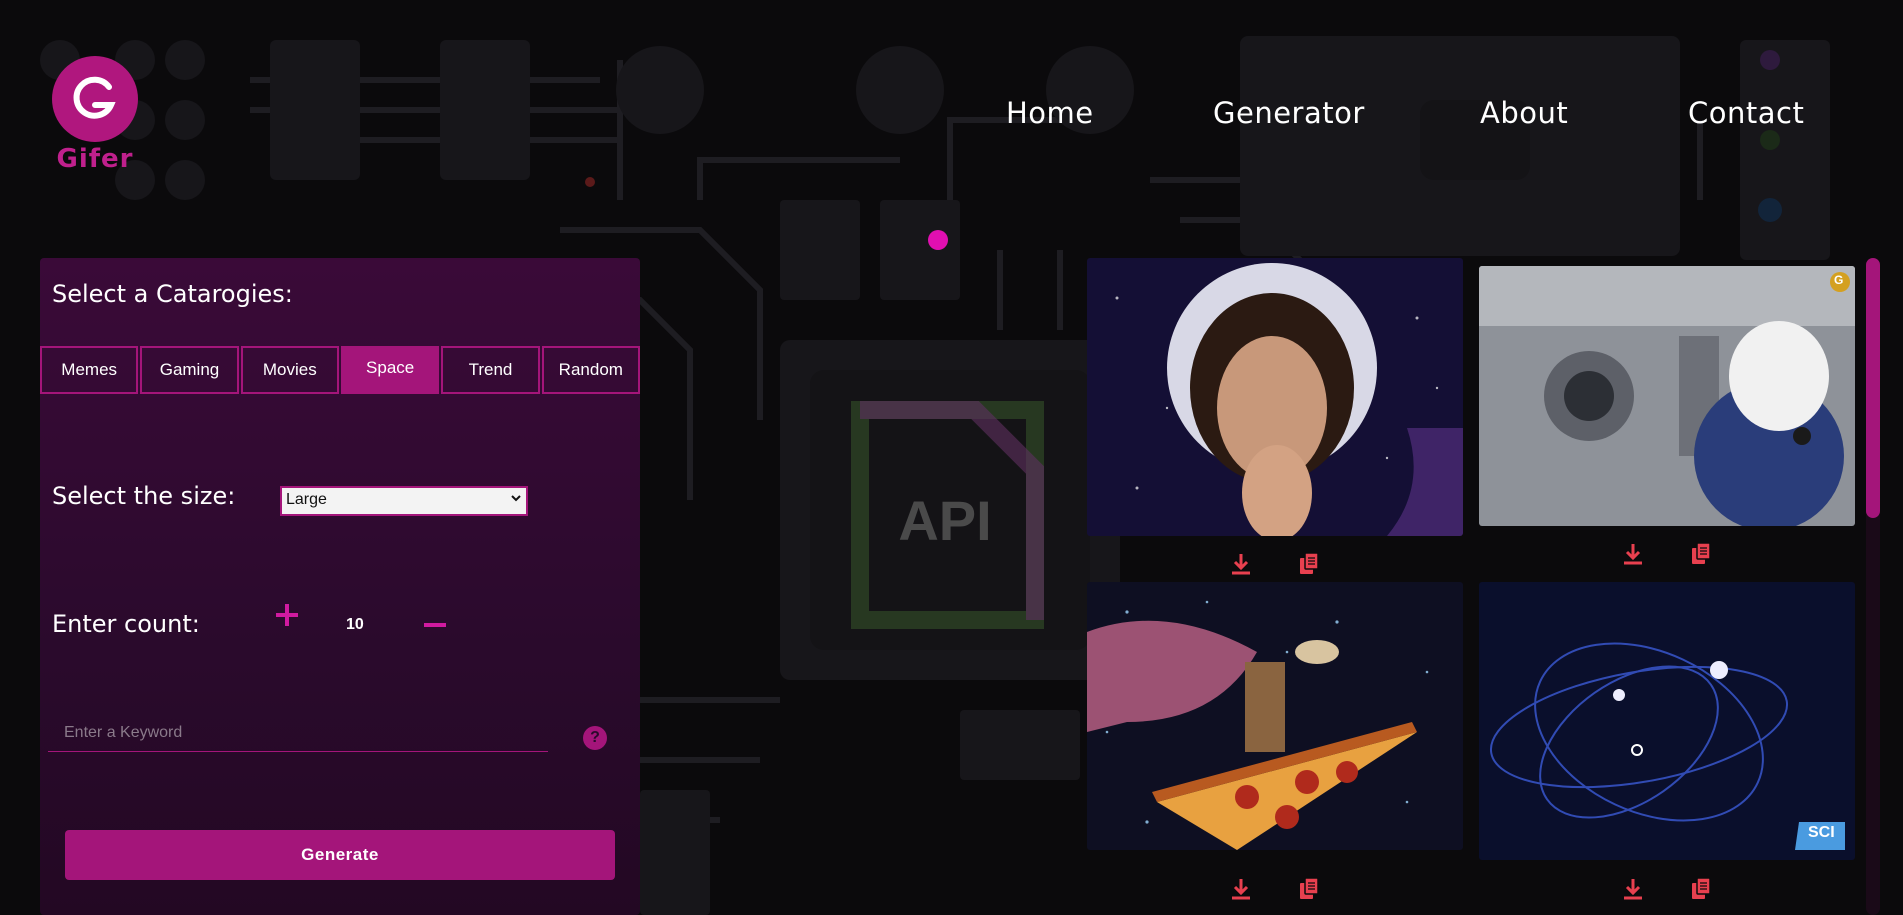 This screenshot has height=915, width=1903. I want to click on category-tabs: Memes Gaming Movies Space Trend Random, so click(340, 370).